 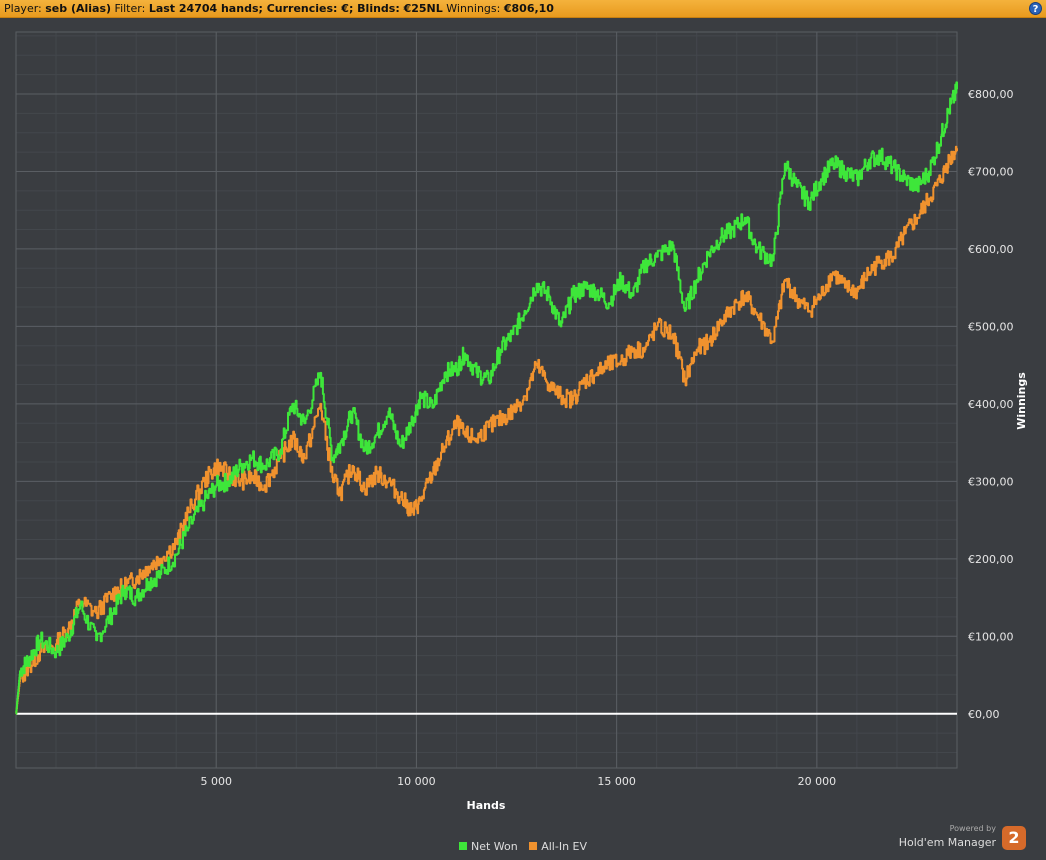 I want to click on winnings-label: Winnings:, so click(x=473, y=8).